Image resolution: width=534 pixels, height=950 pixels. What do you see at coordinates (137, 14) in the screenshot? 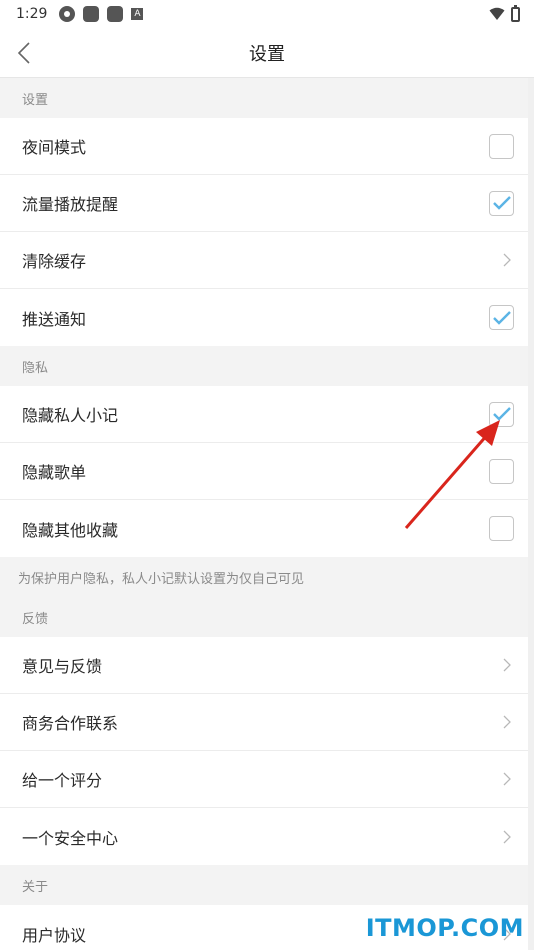
I see `notification-a-icon: A` at bounding box center [137, 14].